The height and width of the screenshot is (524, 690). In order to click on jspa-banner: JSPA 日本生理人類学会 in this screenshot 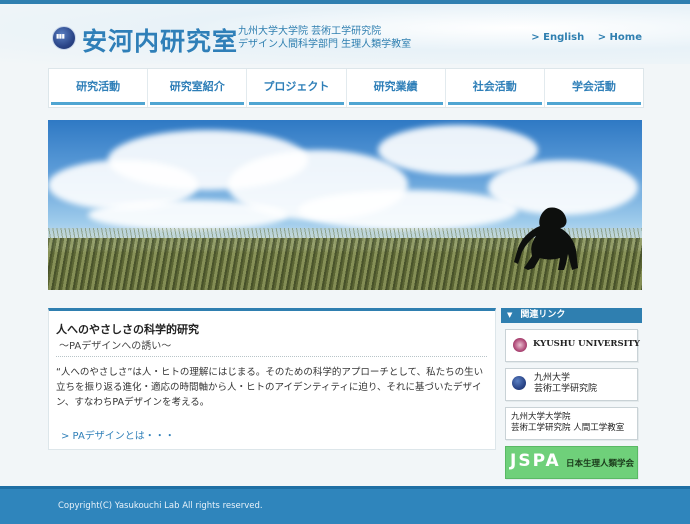, I will do `click(571, 462)`.